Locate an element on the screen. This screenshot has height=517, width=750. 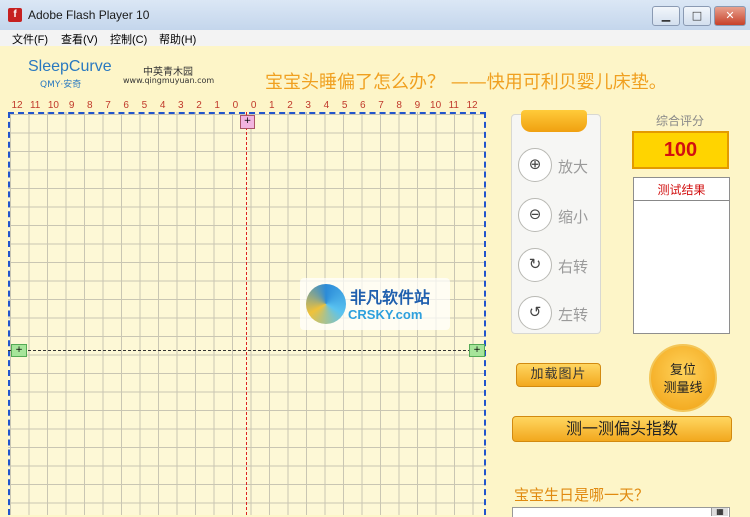
horizontal-measure-line is located at coordinates (247, 350).